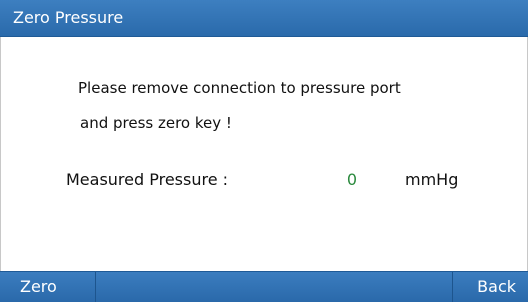 Image resolution: width=528 pixels, height=302 pixels. Describe the element at coordinates (352, 179) in the screenshot. I see `measured-pressure-value: 0` at that location.